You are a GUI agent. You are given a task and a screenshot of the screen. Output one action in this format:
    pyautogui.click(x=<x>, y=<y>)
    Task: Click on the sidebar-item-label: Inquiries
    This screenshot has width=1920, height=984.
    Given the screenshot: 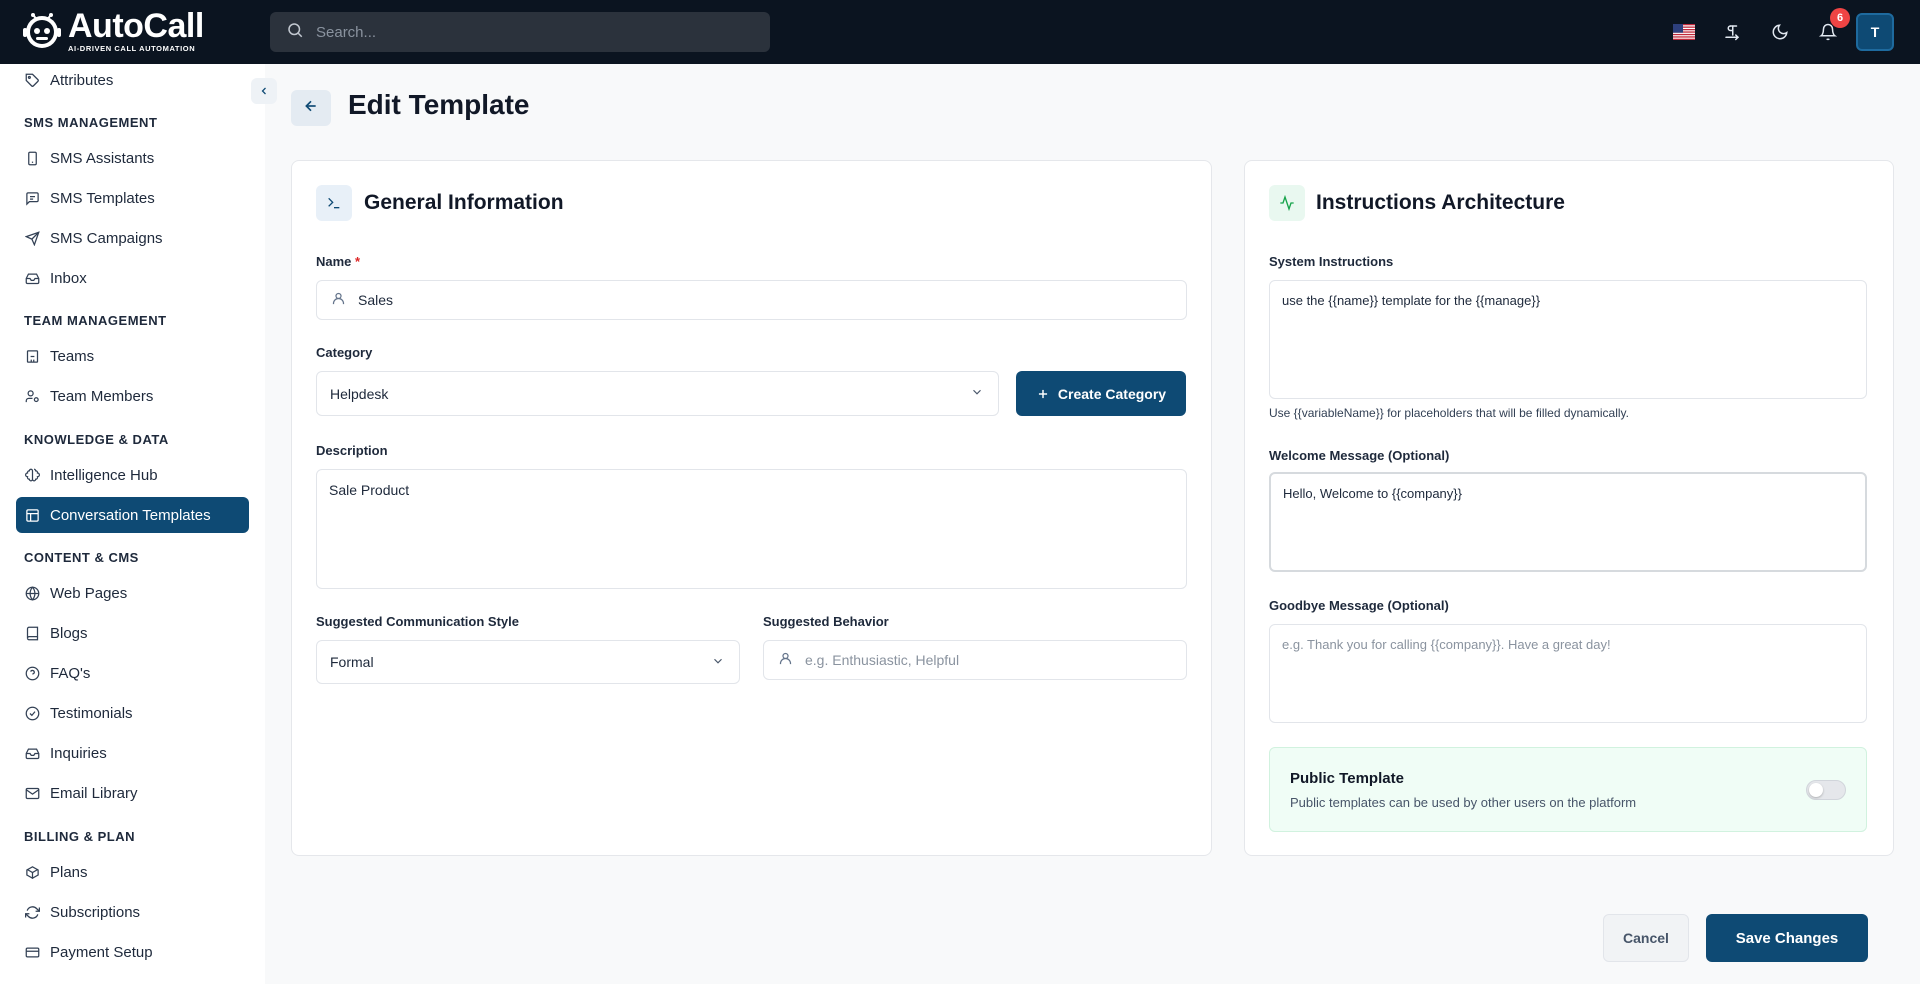 What is the action you would take?
    pyautogui.click(x=78, y=753)
    